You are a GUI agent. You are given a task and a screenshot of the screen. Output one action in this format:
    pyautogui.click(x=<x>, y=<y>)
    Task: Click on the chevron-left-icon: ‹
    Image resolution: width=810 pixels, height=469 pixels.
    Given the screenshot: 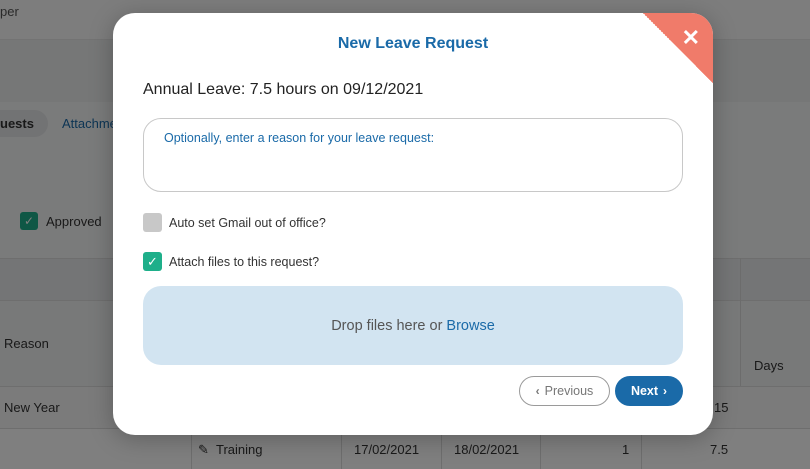 What is the action you would take?
    pyautogui.click(x=537, y=391)
    